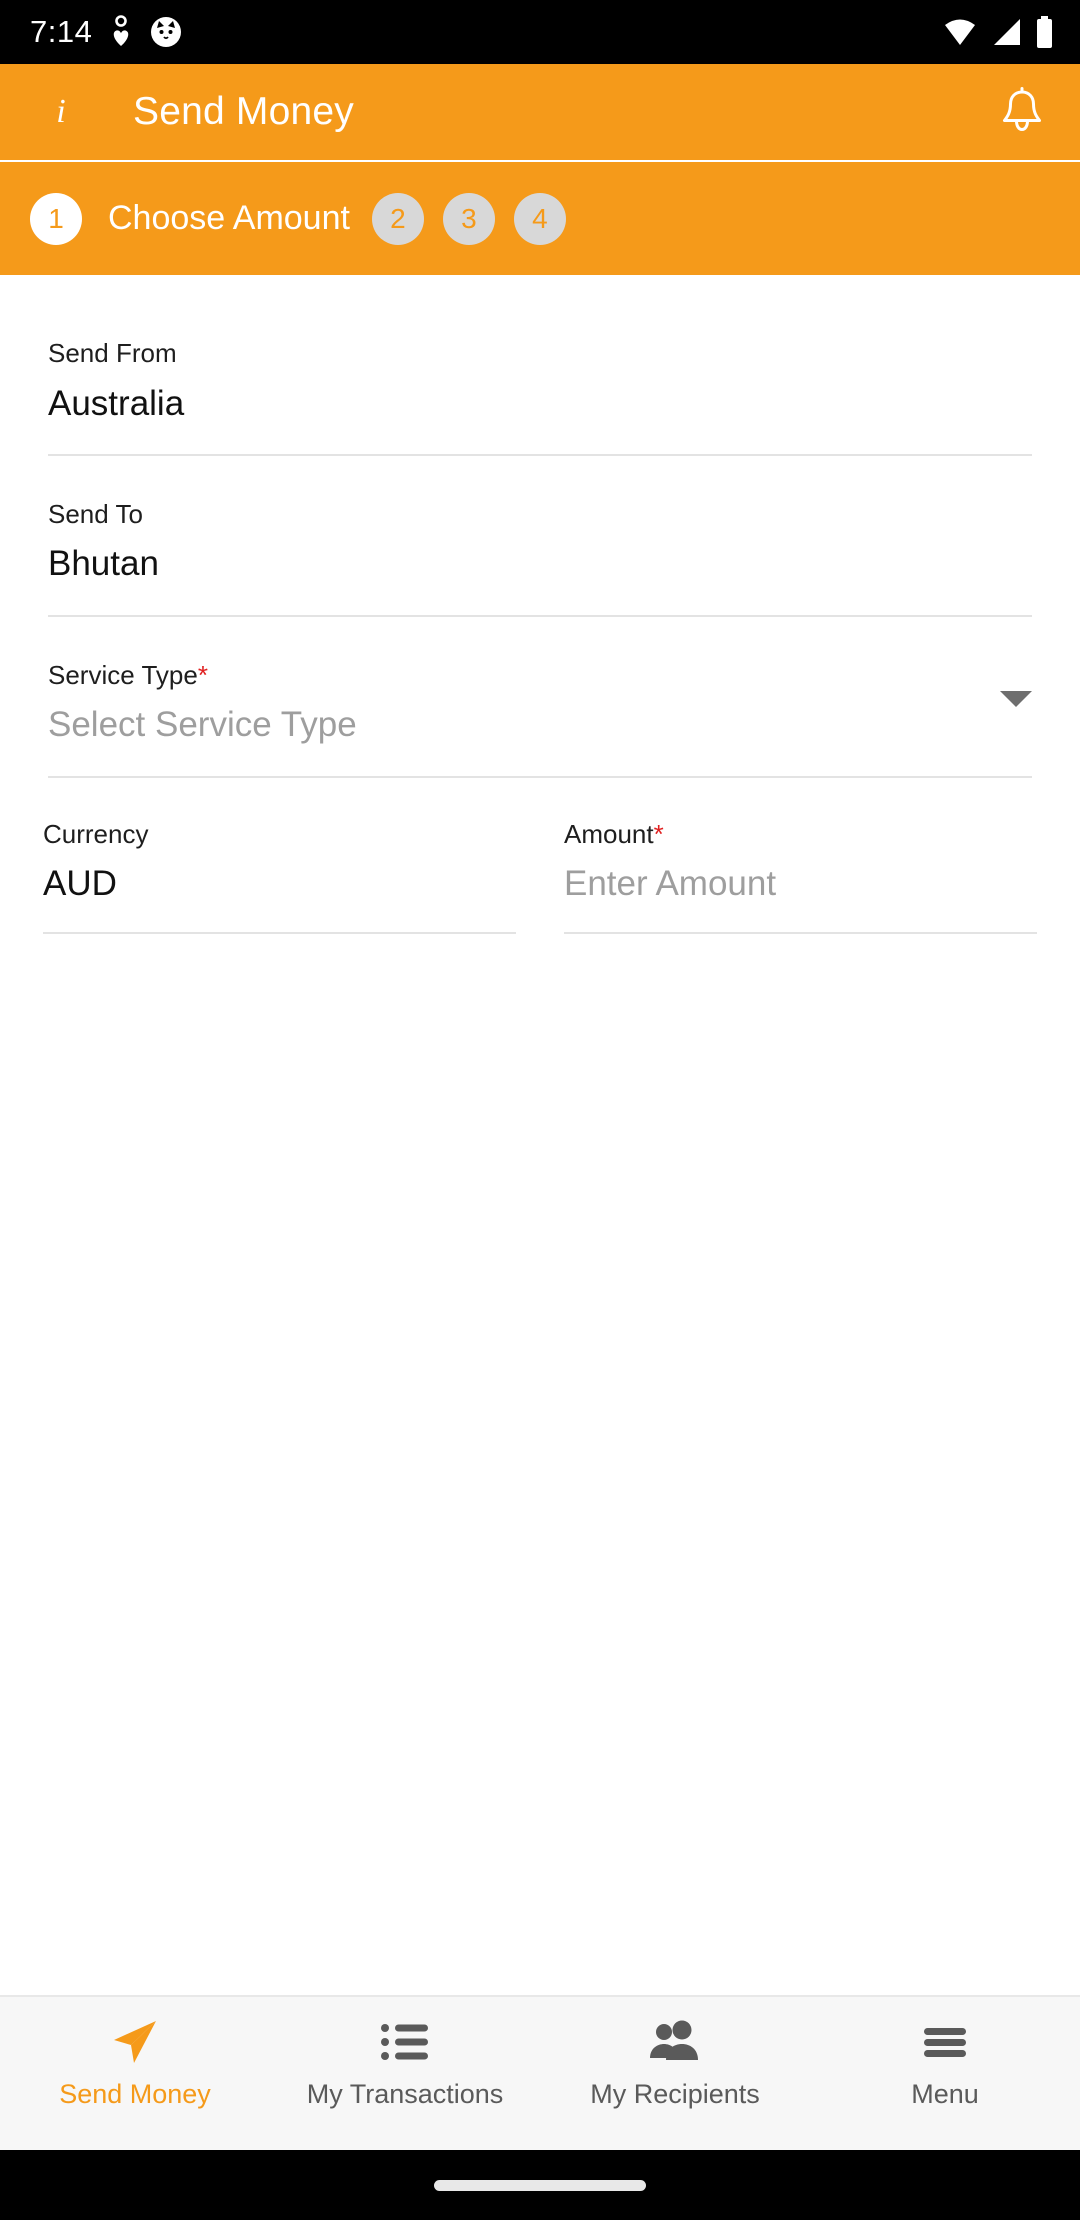  I want to click on field-send-from-inner: Send From Australia, so click(540, 375).